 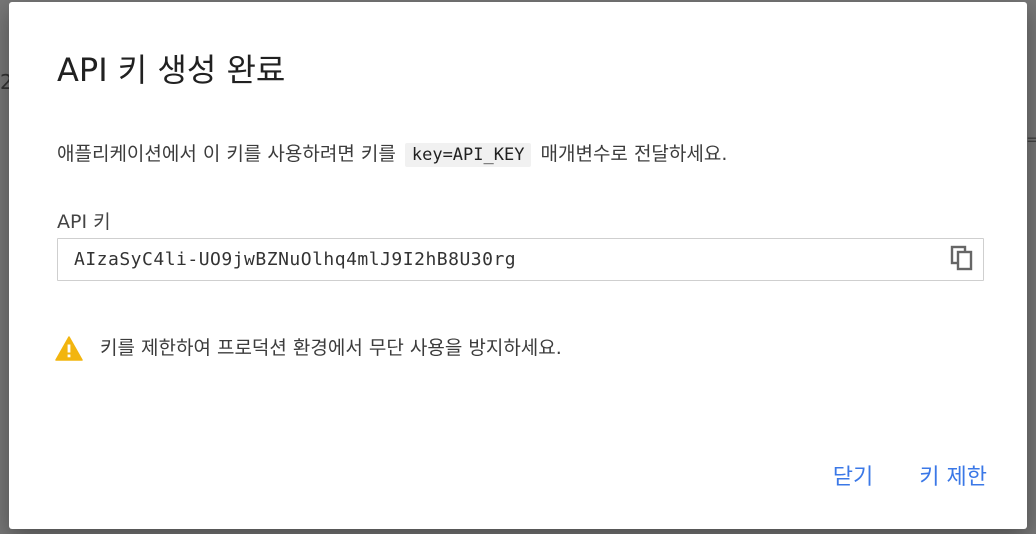 What do you see at coordinates (1031, 139) in the screenshot?
I see `background-text-fragment: =` at bounding box center [1031, 139].